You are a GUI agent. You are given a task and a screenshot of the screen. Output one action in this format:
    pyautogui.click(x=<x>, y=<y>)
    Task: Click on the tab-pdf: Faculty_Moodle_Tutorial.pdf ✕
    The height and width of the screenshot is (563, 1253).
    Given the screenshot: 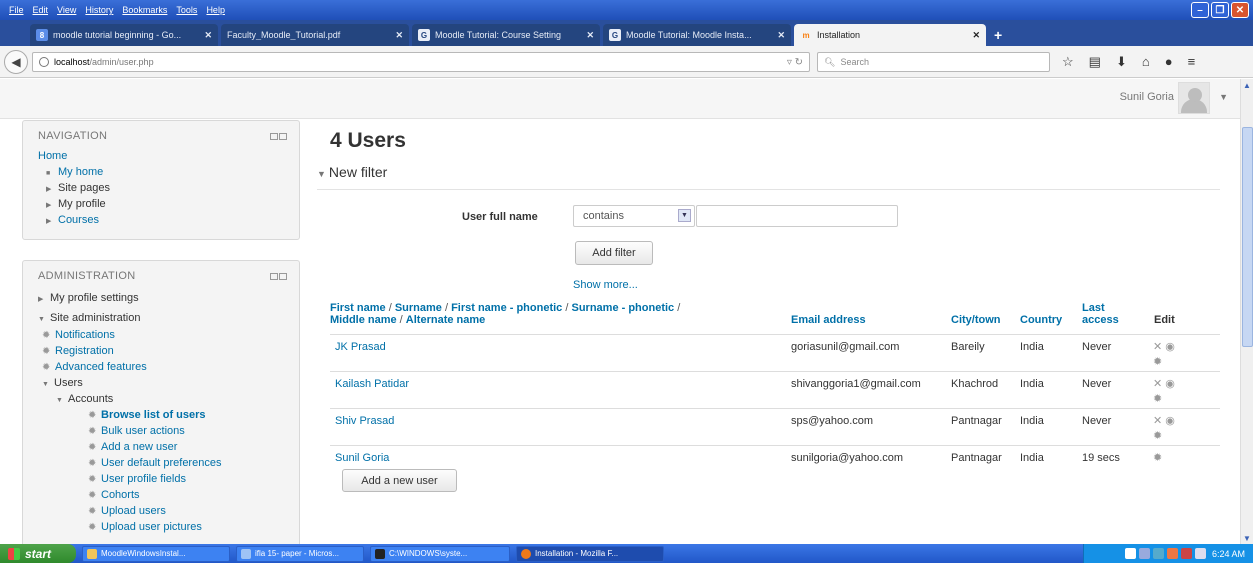 What is the action you would take?
    pyautogui.click(x=315, y=35)
    